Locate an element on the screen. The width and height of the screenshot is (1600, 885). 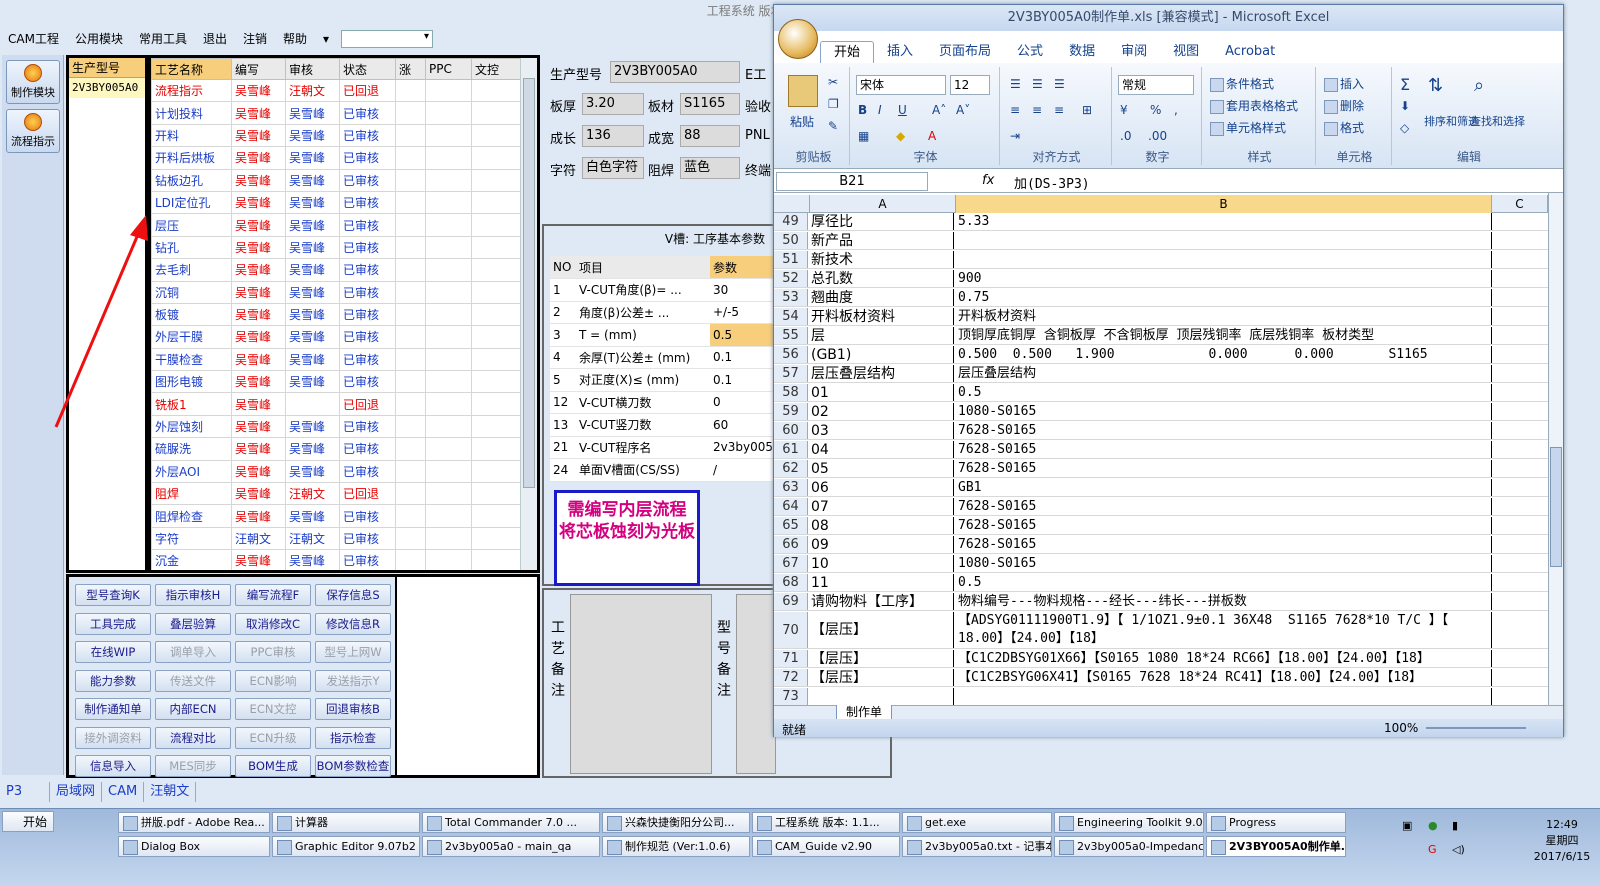
menu-combo-box is located at coordinates (387, 39).